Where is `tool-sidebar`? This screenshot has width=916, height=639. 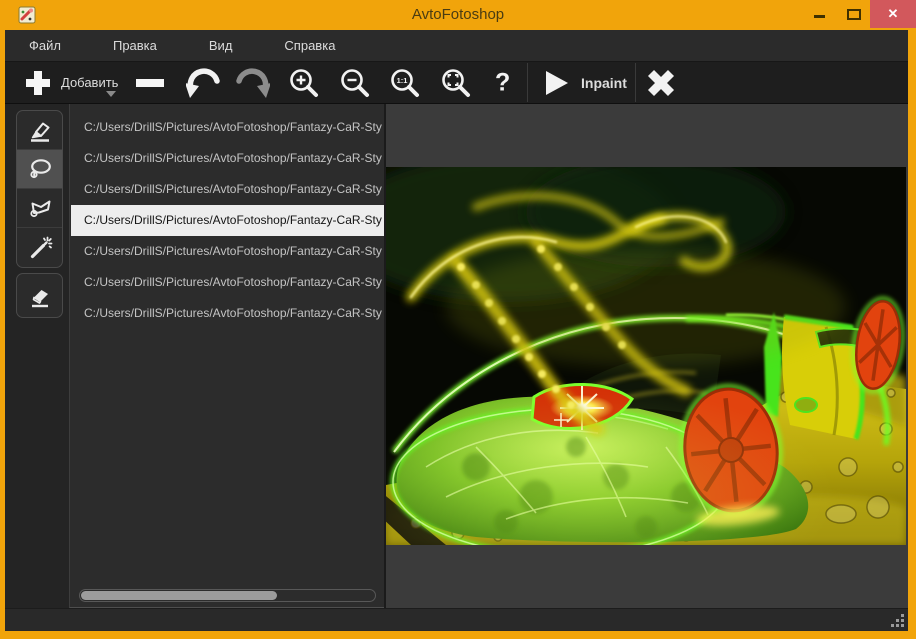 tool-sidebar is located at coordinates (37, 356).